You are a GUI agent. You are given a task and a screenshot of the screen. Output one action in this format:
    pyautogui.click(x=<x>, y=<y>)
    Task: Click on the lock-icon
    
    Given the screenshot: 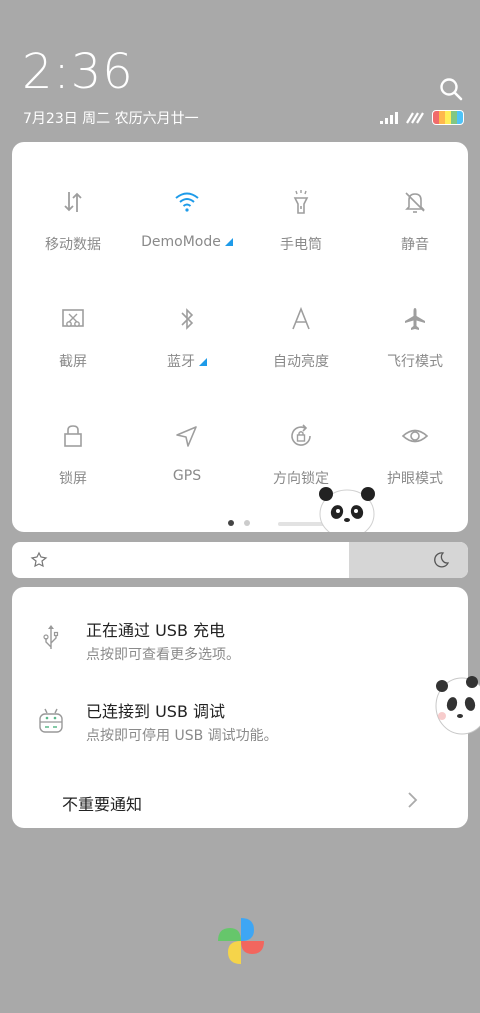 What is the action you would take?
    pyautogui.click(x=73, y=436)
    